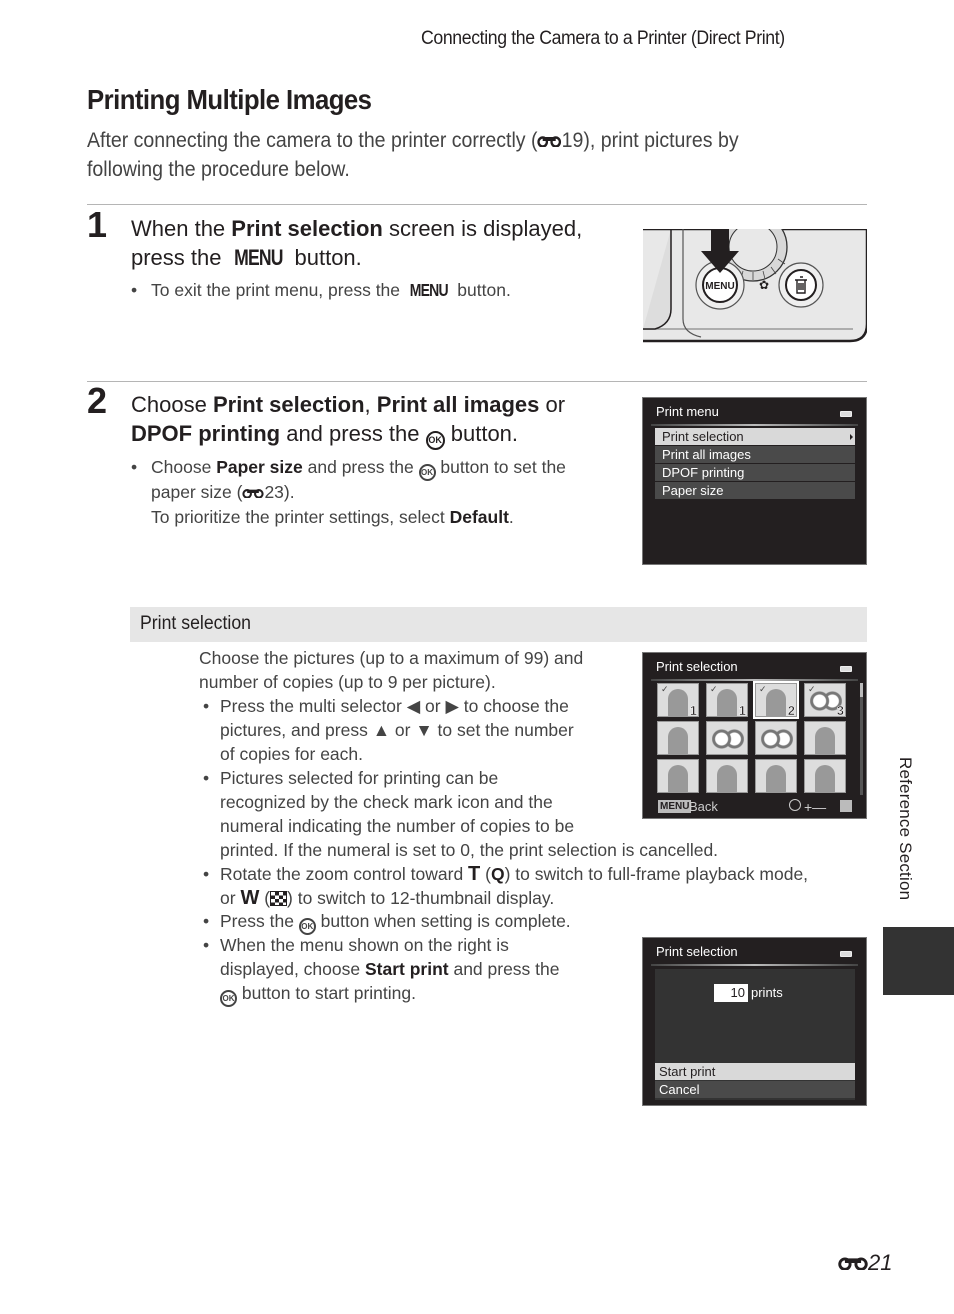  I want to click on text: button when setting is complete., so click(443, 921).